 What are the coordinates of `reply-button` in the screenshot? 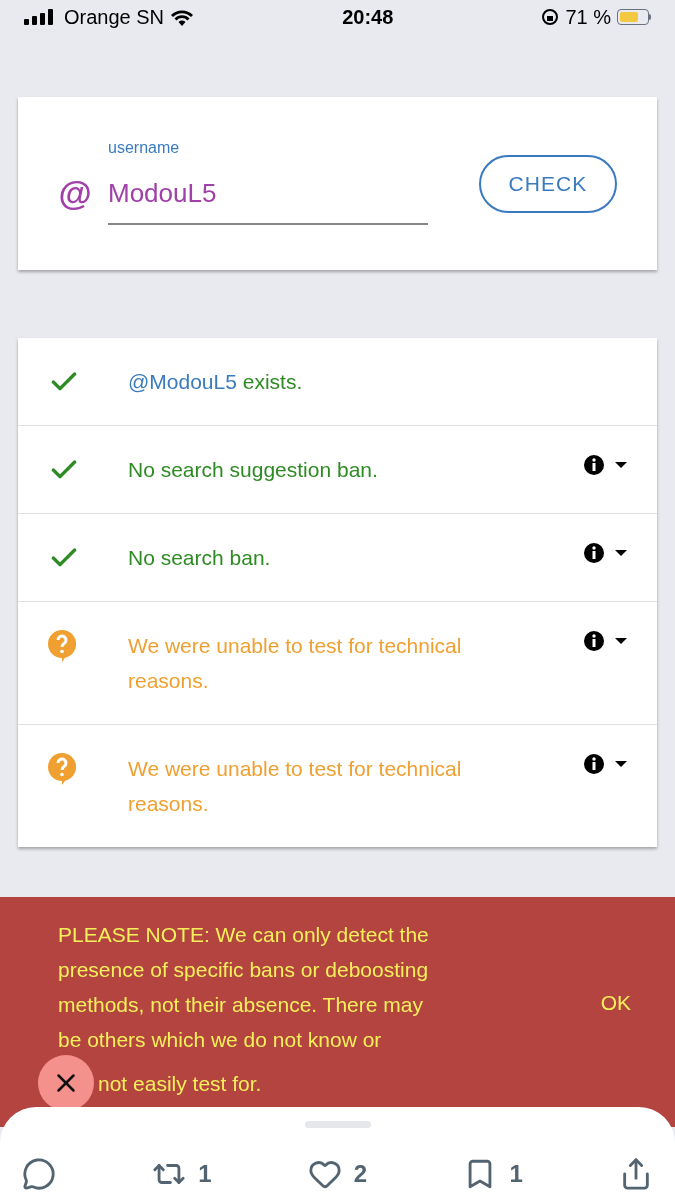 It's located at (39, 1173).